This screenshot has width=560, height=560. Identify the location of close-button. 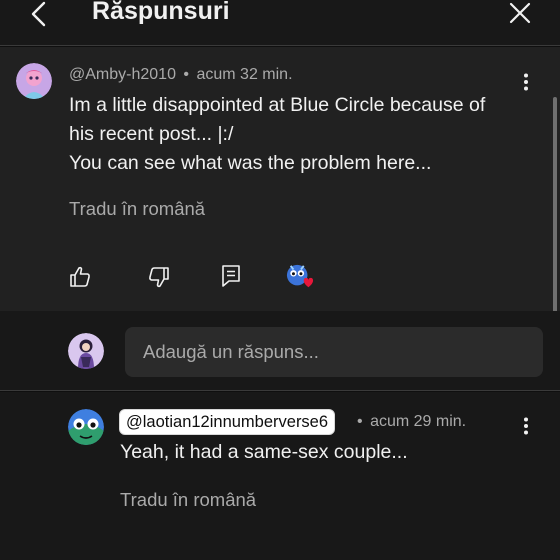
(520, 14).